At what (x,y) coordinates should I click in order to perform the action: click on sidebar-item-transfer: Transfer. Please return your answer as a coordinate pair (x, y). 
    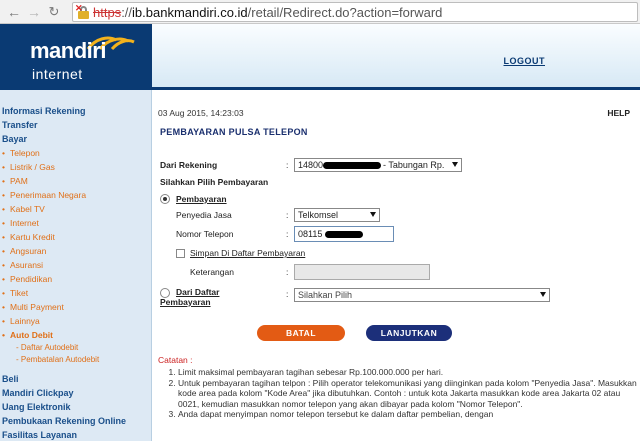
    Looking at the image, I should click on (75, 125).